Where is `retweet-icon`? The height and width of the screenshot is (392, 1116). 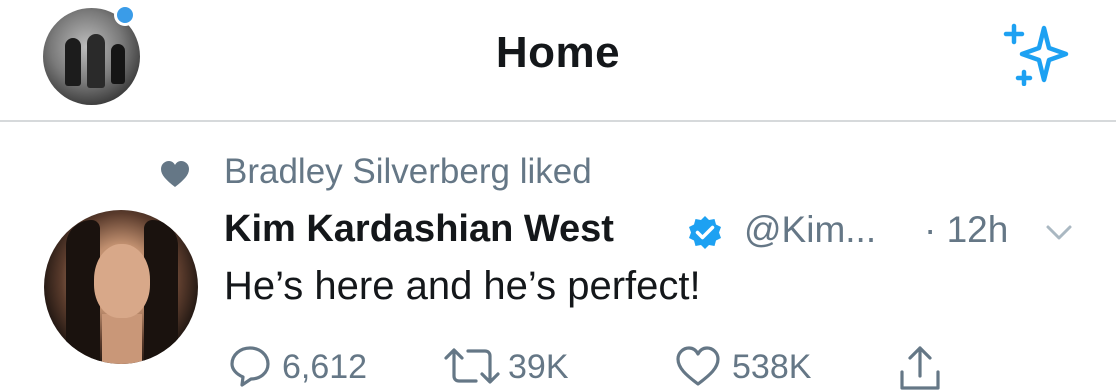
retweet-icon is located at coordinates (472, 366).